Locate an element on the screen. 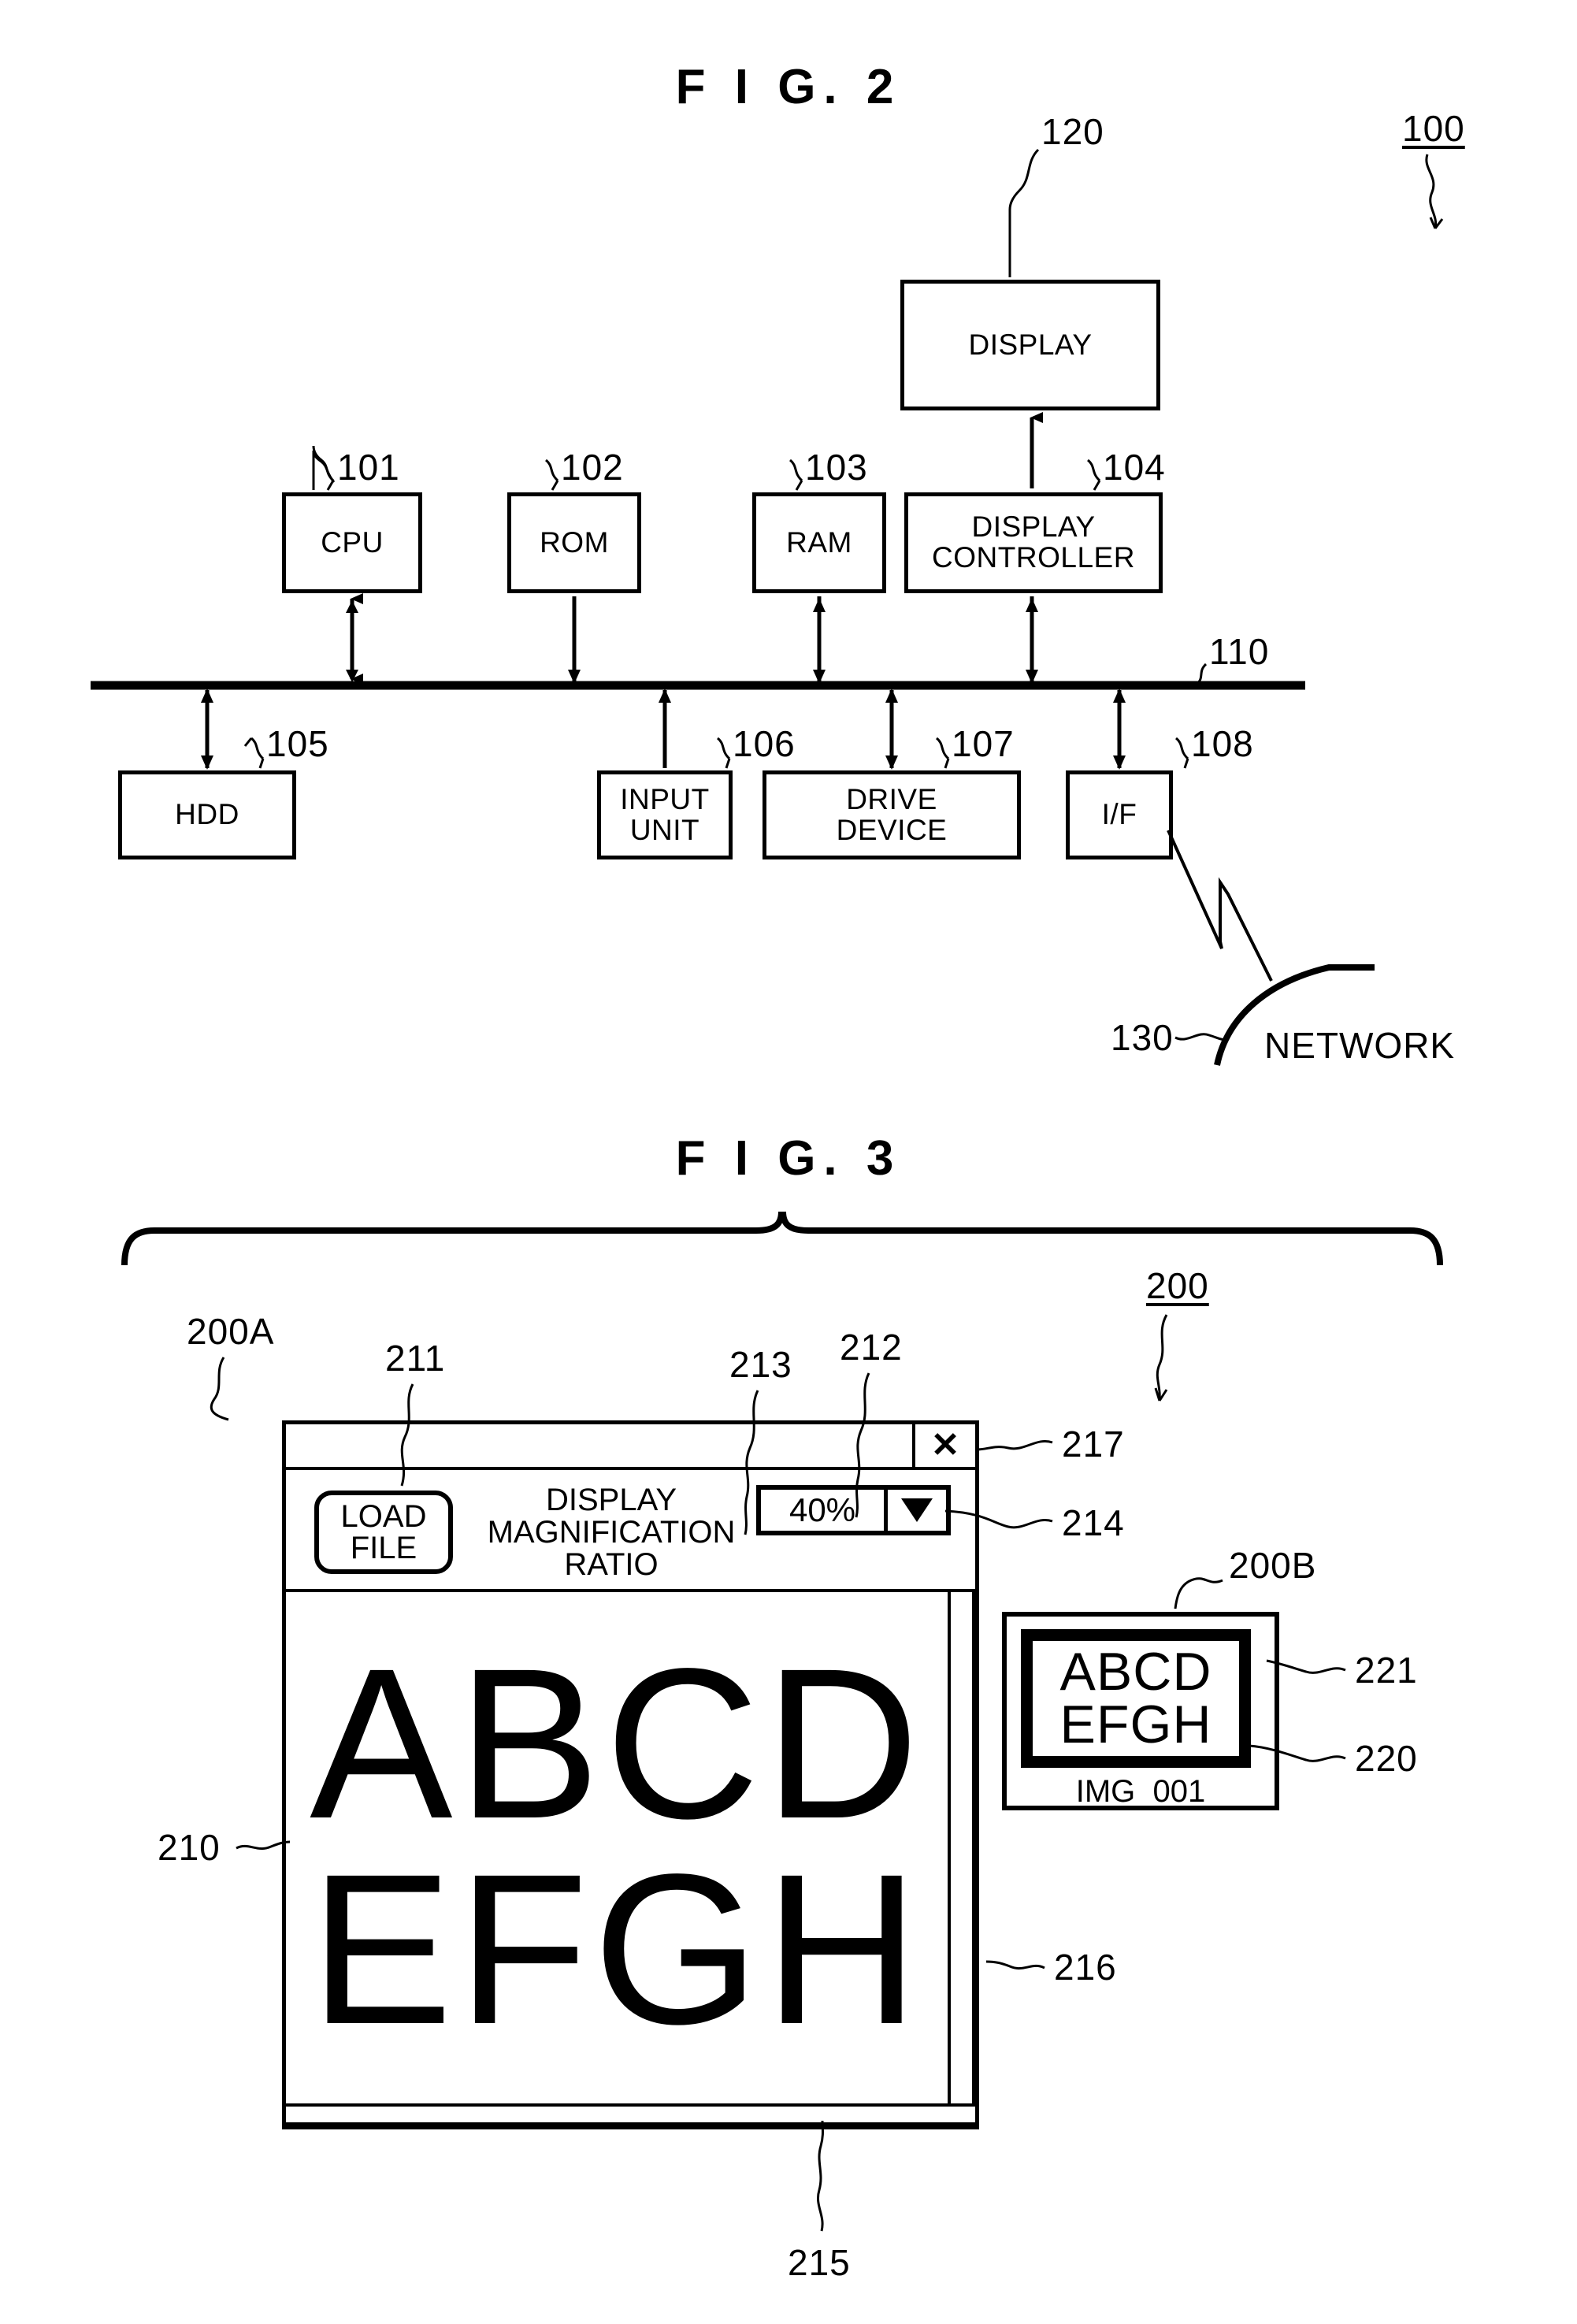 This screenshot has width=1577, height=2324. ref-210-image-area: 210 is located at coordinates (189, 1847).